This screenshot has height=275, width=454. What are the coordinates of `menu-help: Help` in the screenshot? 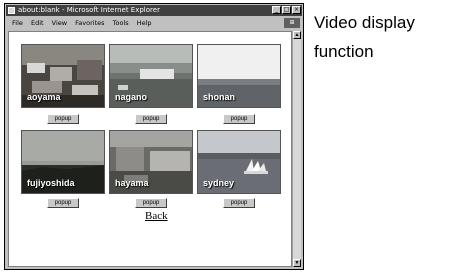 It's located at (144, 23).